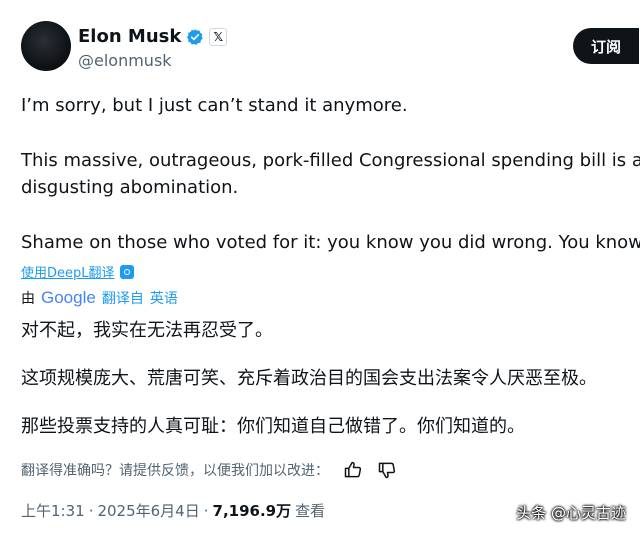  What do you see at coordinates (606, 46) in the screenshot?
I see `subscribe-button: 订阅` at bounding box center [606, 46].